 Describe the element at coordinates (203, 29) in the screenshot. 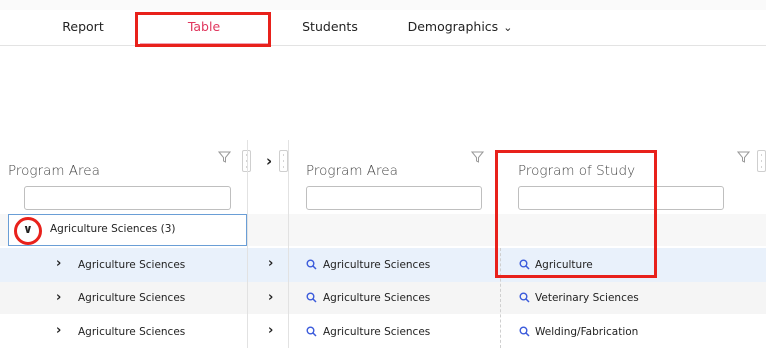

I see `highlight-box-table-tab` at that location.